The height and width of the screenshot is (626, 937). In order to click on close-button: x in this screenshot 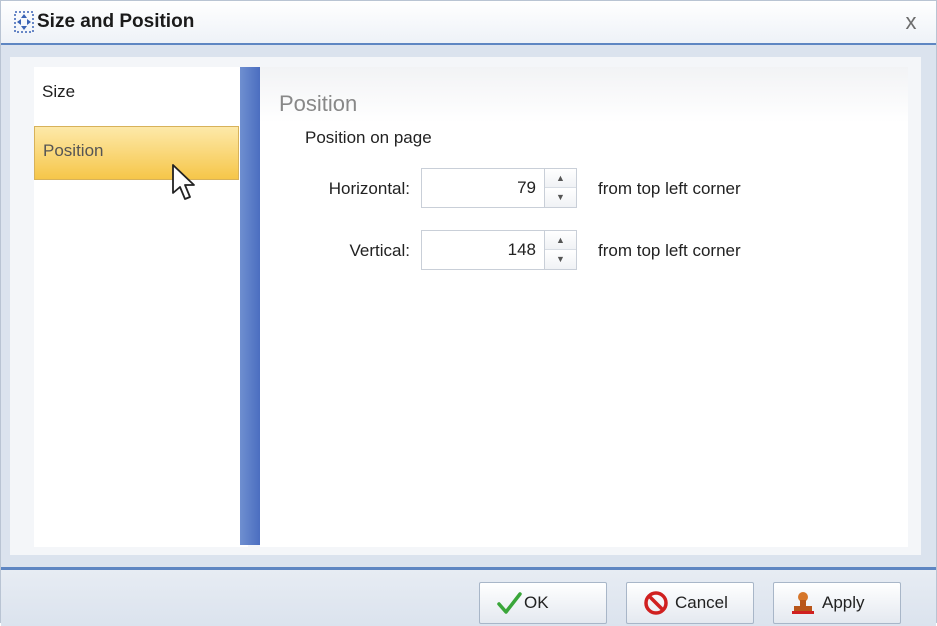, I will do `click(911, 22)`.